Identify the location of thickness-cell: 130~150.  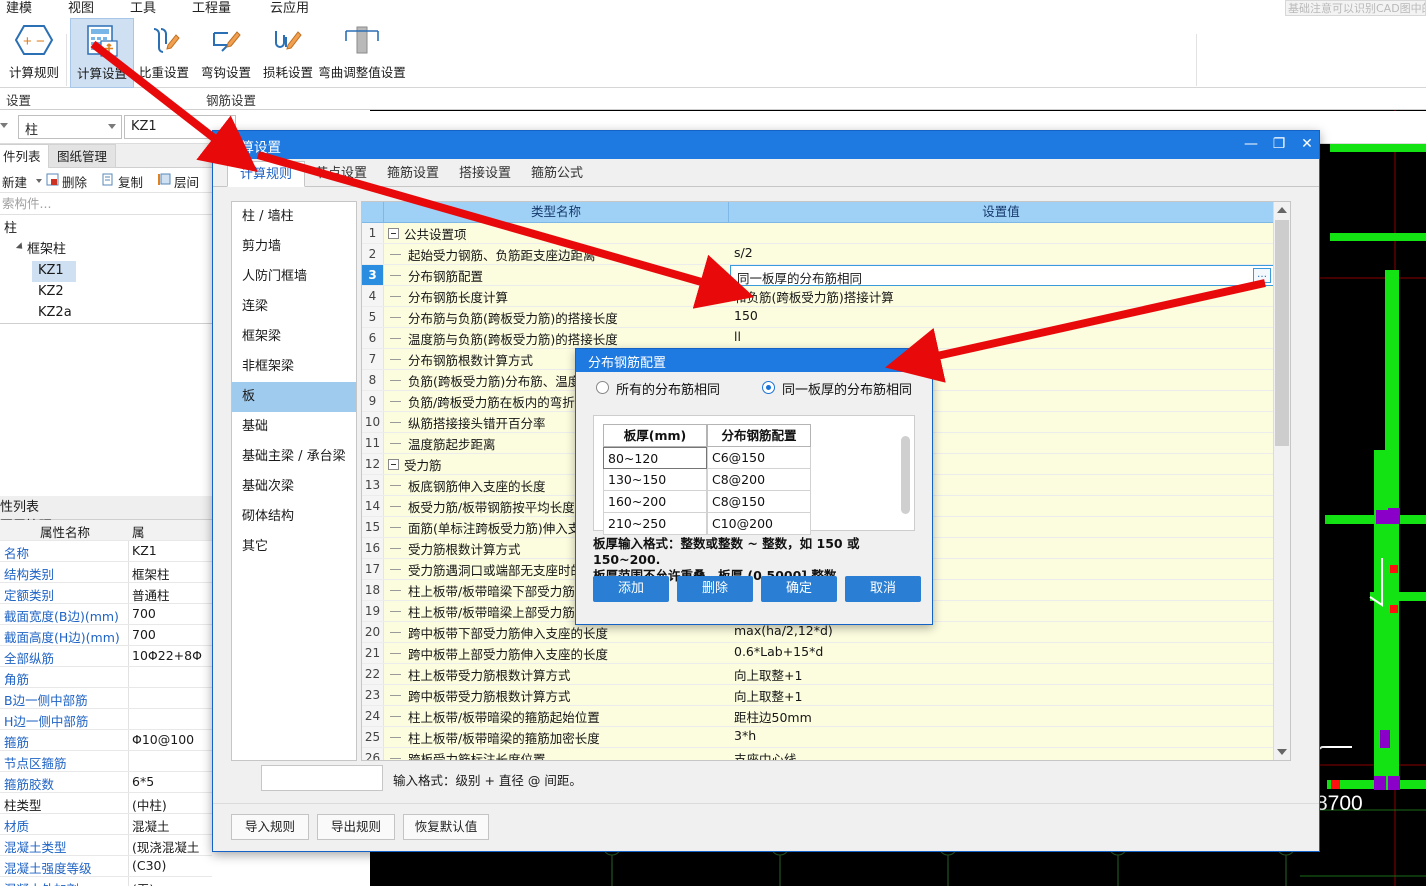
(655, 480).